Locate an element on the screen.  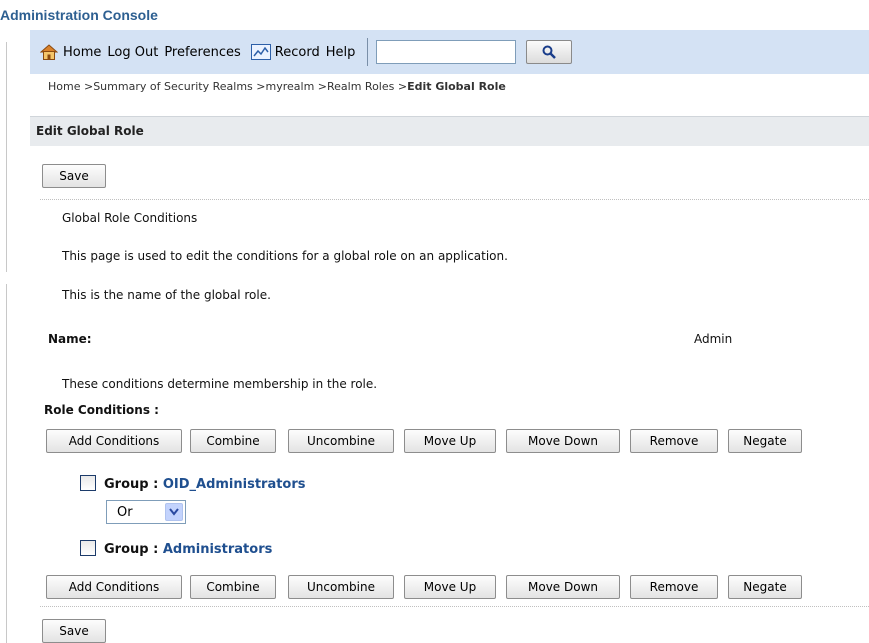
name-value: Admin is located at coordinates (713, 339).